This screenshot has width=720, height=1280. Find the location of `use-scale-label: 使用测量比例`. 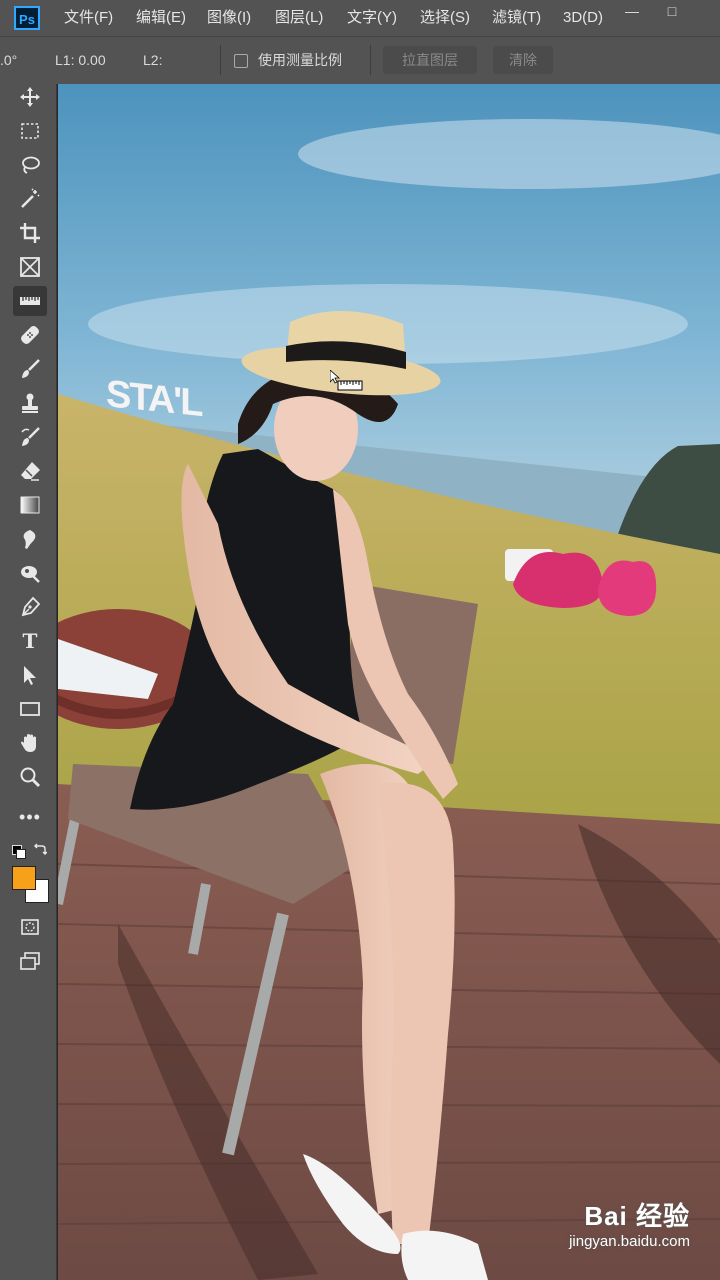

use-scale-label: 使用测量比例 is located at coordinates (300, 60).